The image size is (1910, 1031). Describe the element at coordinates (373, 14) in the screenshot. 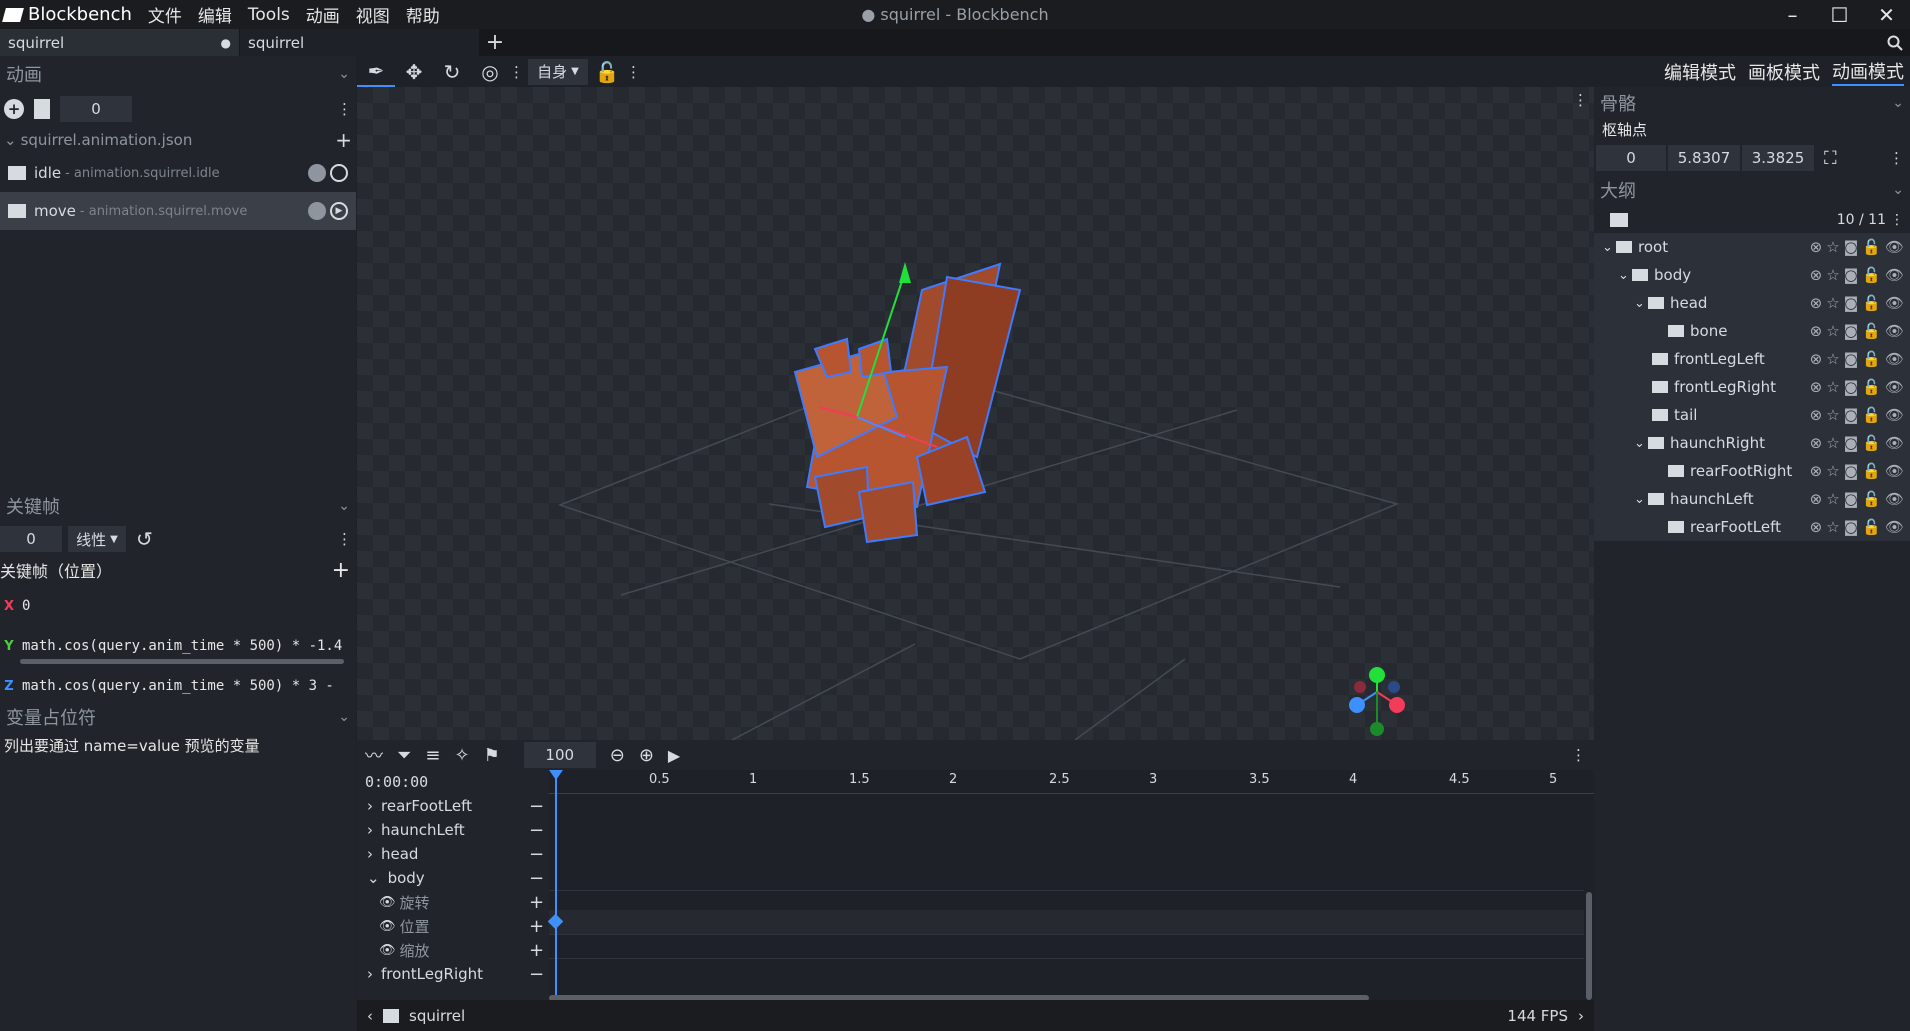

I see `menu-view: 视图` at that location.